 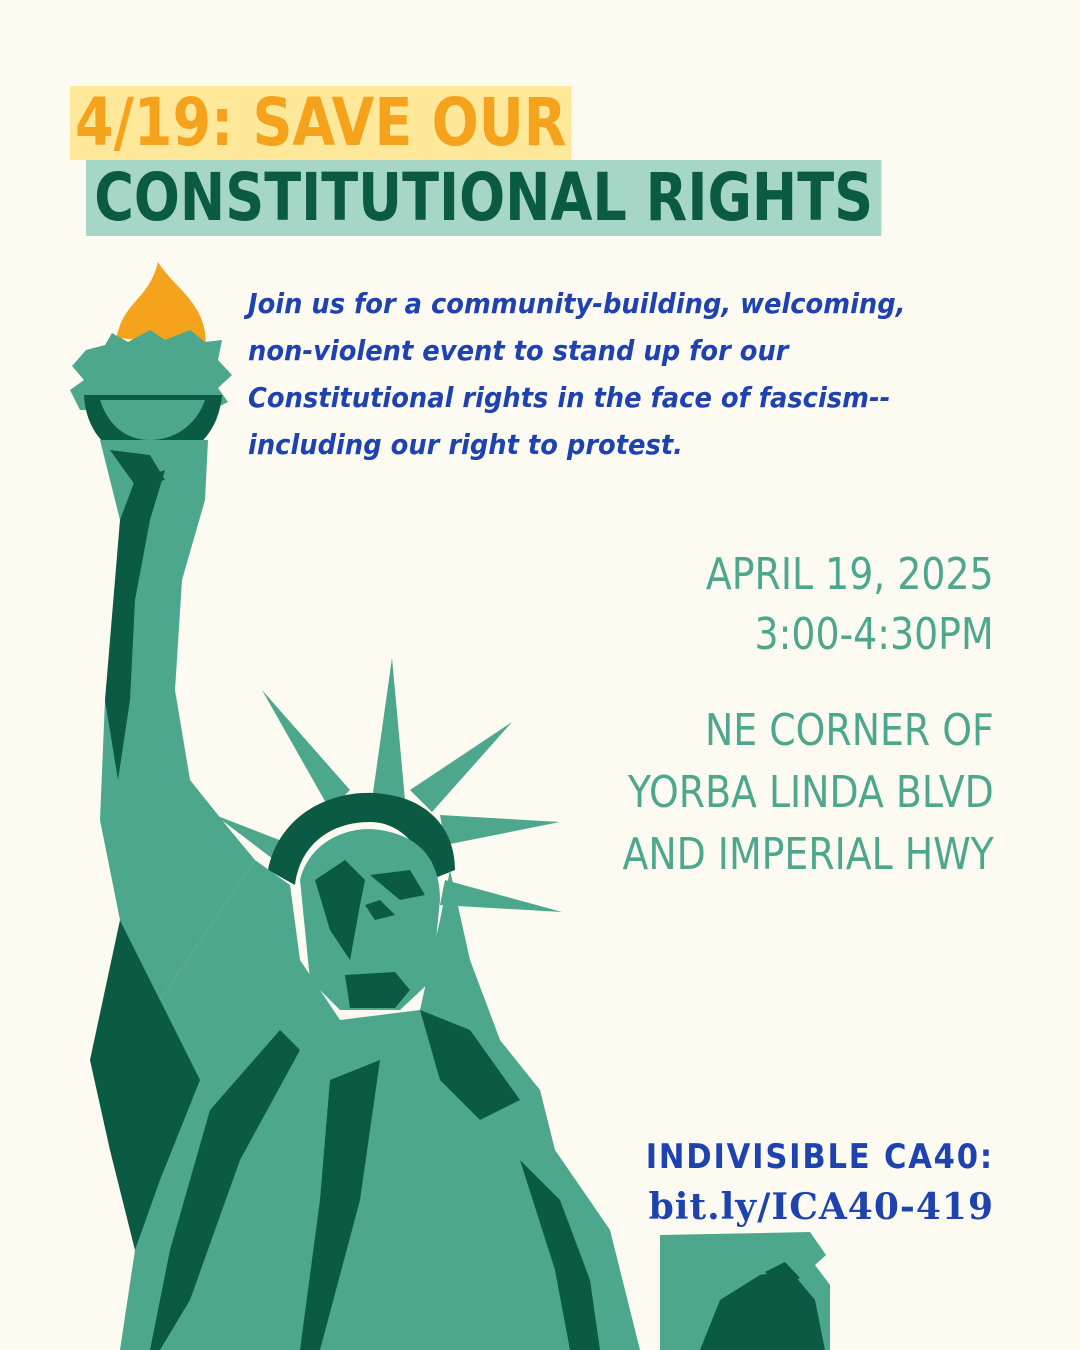 I want to click on location-line: NE CORNER OF, so click(x=849, y=730).